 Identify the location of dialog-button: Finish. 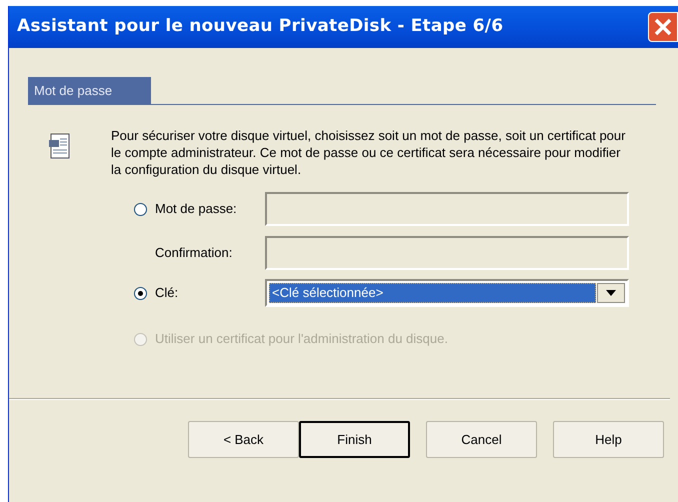
(354, 439).